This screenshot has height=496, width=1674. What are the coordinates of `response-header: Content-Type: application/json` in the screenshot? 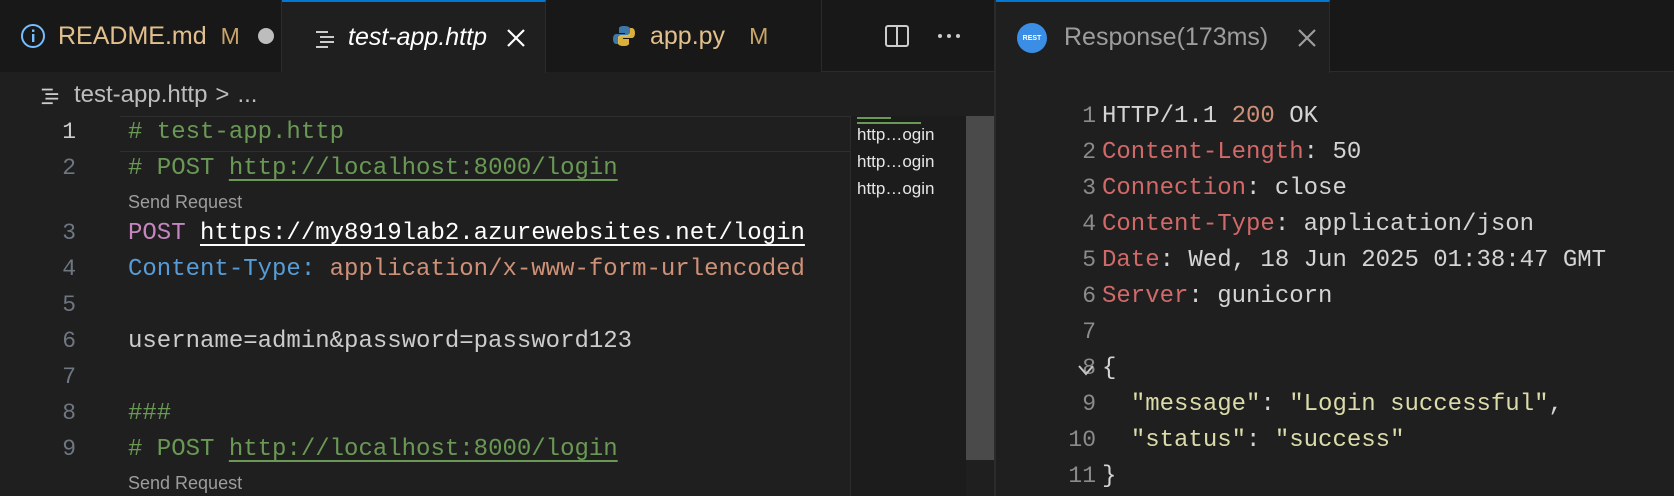 It's located at (1318, 224).